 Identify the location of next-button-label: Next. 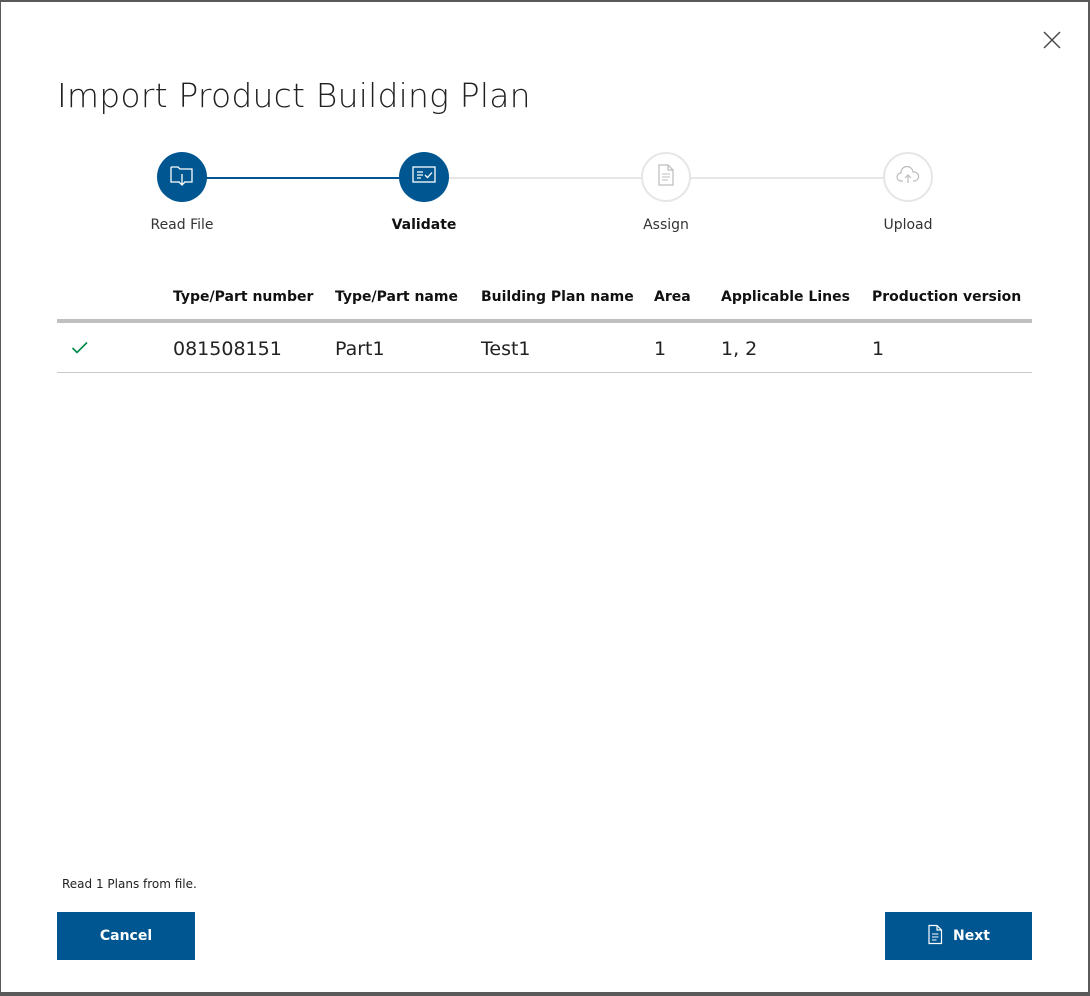
(971, 936).